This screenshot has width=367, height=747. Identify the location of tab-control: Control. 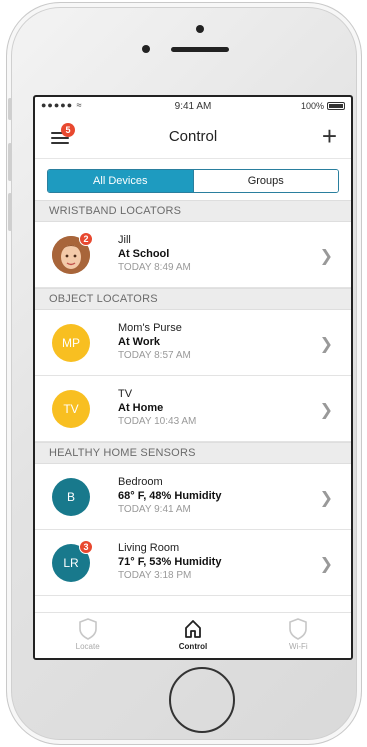
(192, 635).